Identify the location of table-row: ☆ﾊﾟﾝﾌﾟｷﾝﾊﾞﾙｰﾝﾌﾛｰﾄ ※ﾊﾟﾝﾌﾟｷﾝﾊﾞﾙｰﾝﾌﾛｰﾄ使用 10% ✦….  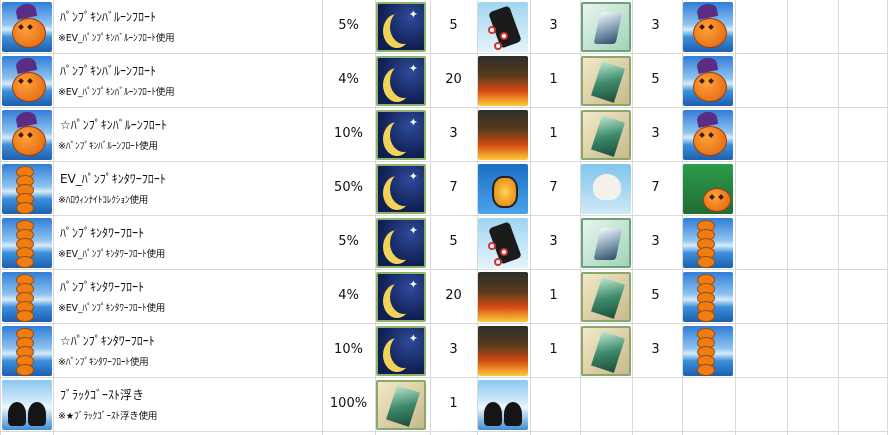
(444, 135).